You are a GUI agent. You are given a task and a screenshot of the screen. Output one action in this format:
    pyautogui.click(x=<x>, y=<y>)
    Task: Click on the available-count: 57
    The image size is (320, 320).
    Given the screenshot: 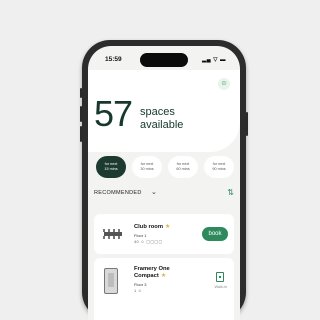 What is the action you would take?
    pyautogui.click(x=113, y=113)
    